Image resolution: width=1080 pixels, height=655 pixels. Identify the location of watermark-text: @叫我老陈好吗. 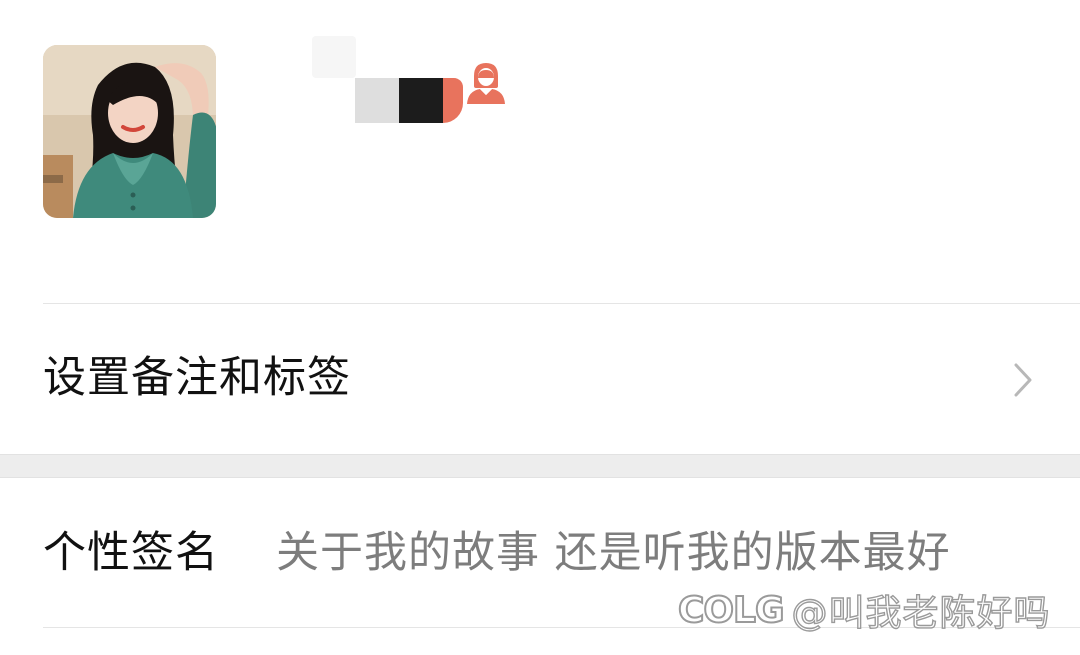
(921, 613).